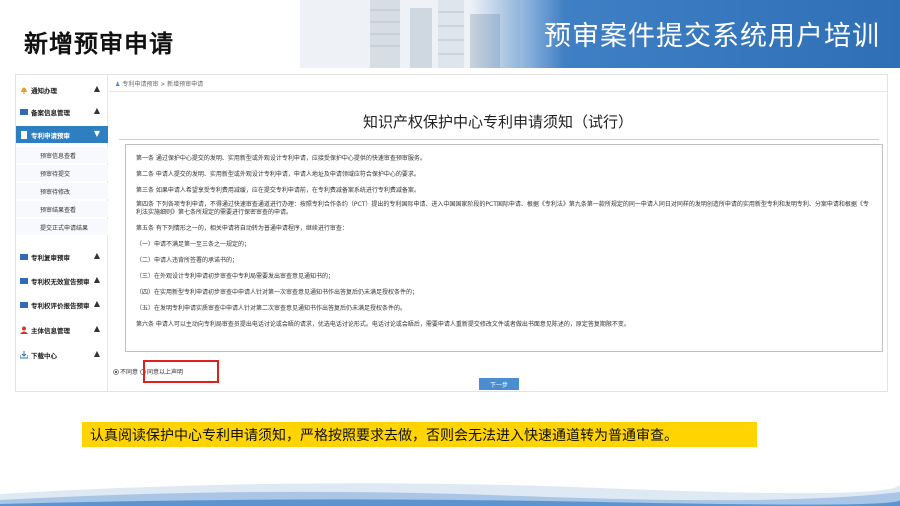 Image resolution: width=900 pixels, height=506 pixels. What do you see at coordinates (24, 330) in the screenshot?
I see `user-icon` at bounding box center [24, 330].